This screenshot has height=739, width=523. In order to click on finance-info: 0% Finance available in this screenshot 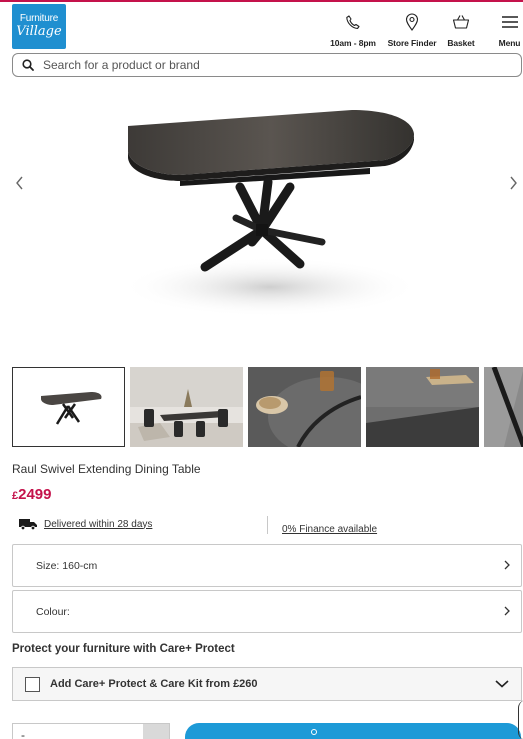, I will do `click(329, 528)`.